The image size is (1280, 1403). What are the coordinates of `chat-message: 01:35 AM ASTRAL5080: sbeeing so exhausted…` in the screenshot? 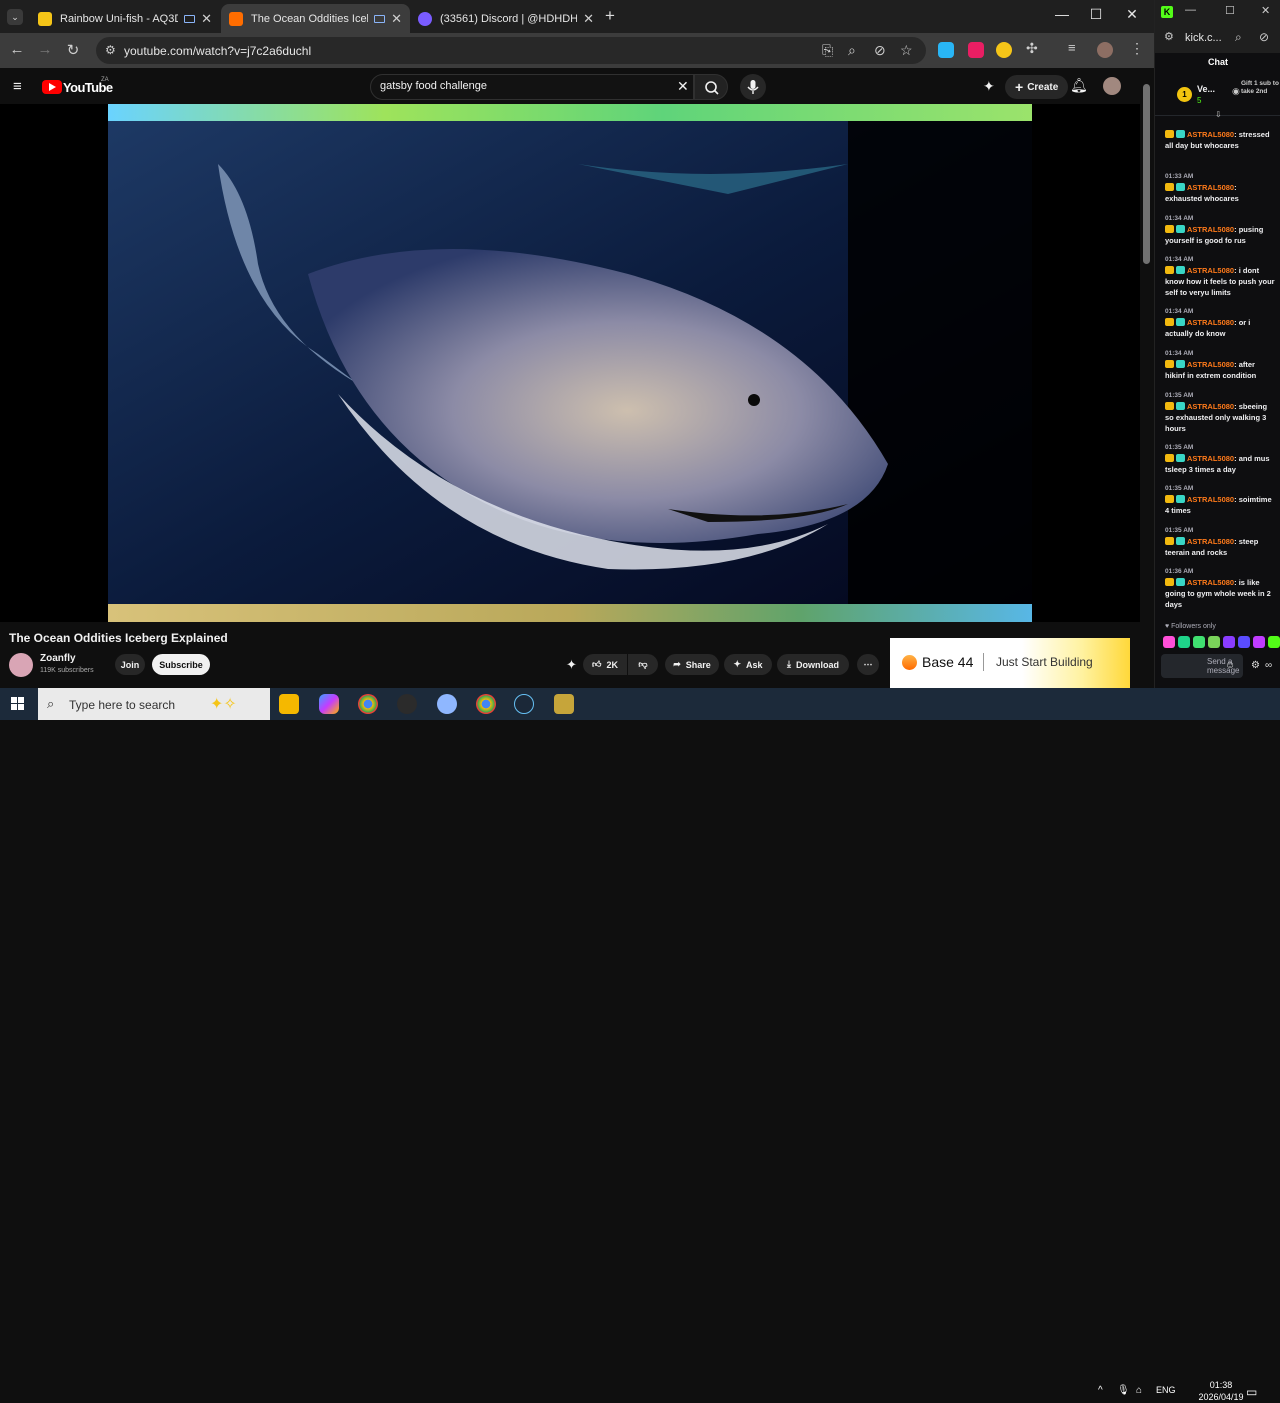 It's located at (1220, 412).